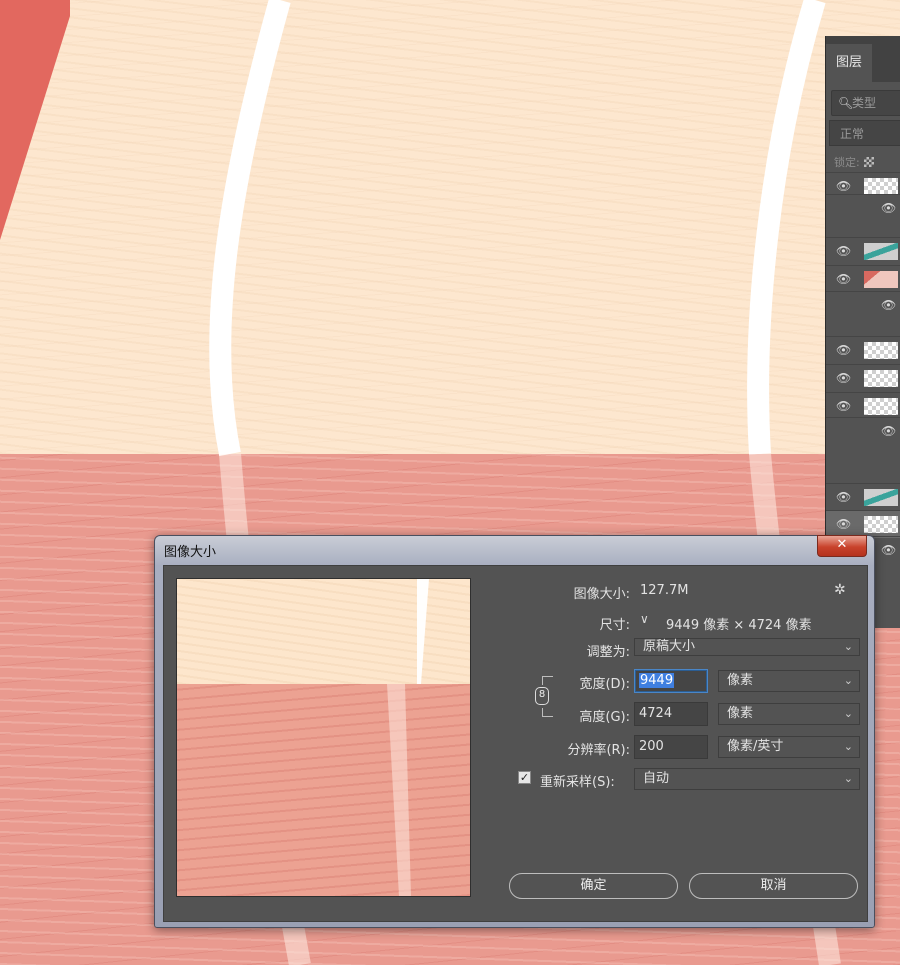 Image resolution: width=900 pixels, height=965 pixels. What do you see at coordinates (747, 647) in the screenshot?
I see `fit-to-select: 原稿大小 ⌄` at bounding box center [747, 647].